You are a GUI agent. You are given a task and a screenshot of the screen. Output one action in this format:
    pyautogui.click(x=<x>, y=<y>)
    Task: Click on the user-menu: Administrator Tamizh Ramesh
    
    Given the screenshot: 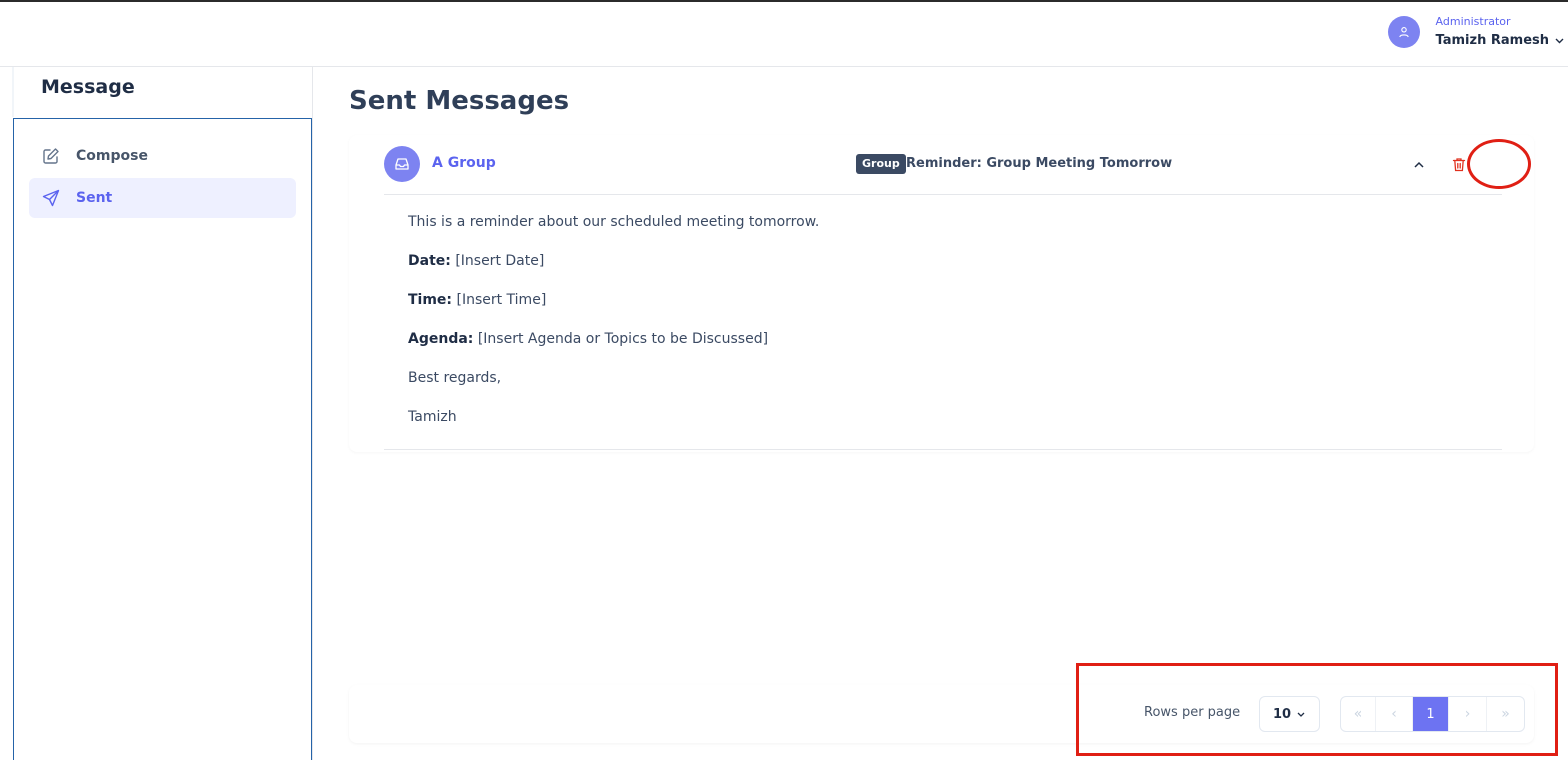 What is the action you would take?
    pyautogui.click(x=1475, y=32)
    